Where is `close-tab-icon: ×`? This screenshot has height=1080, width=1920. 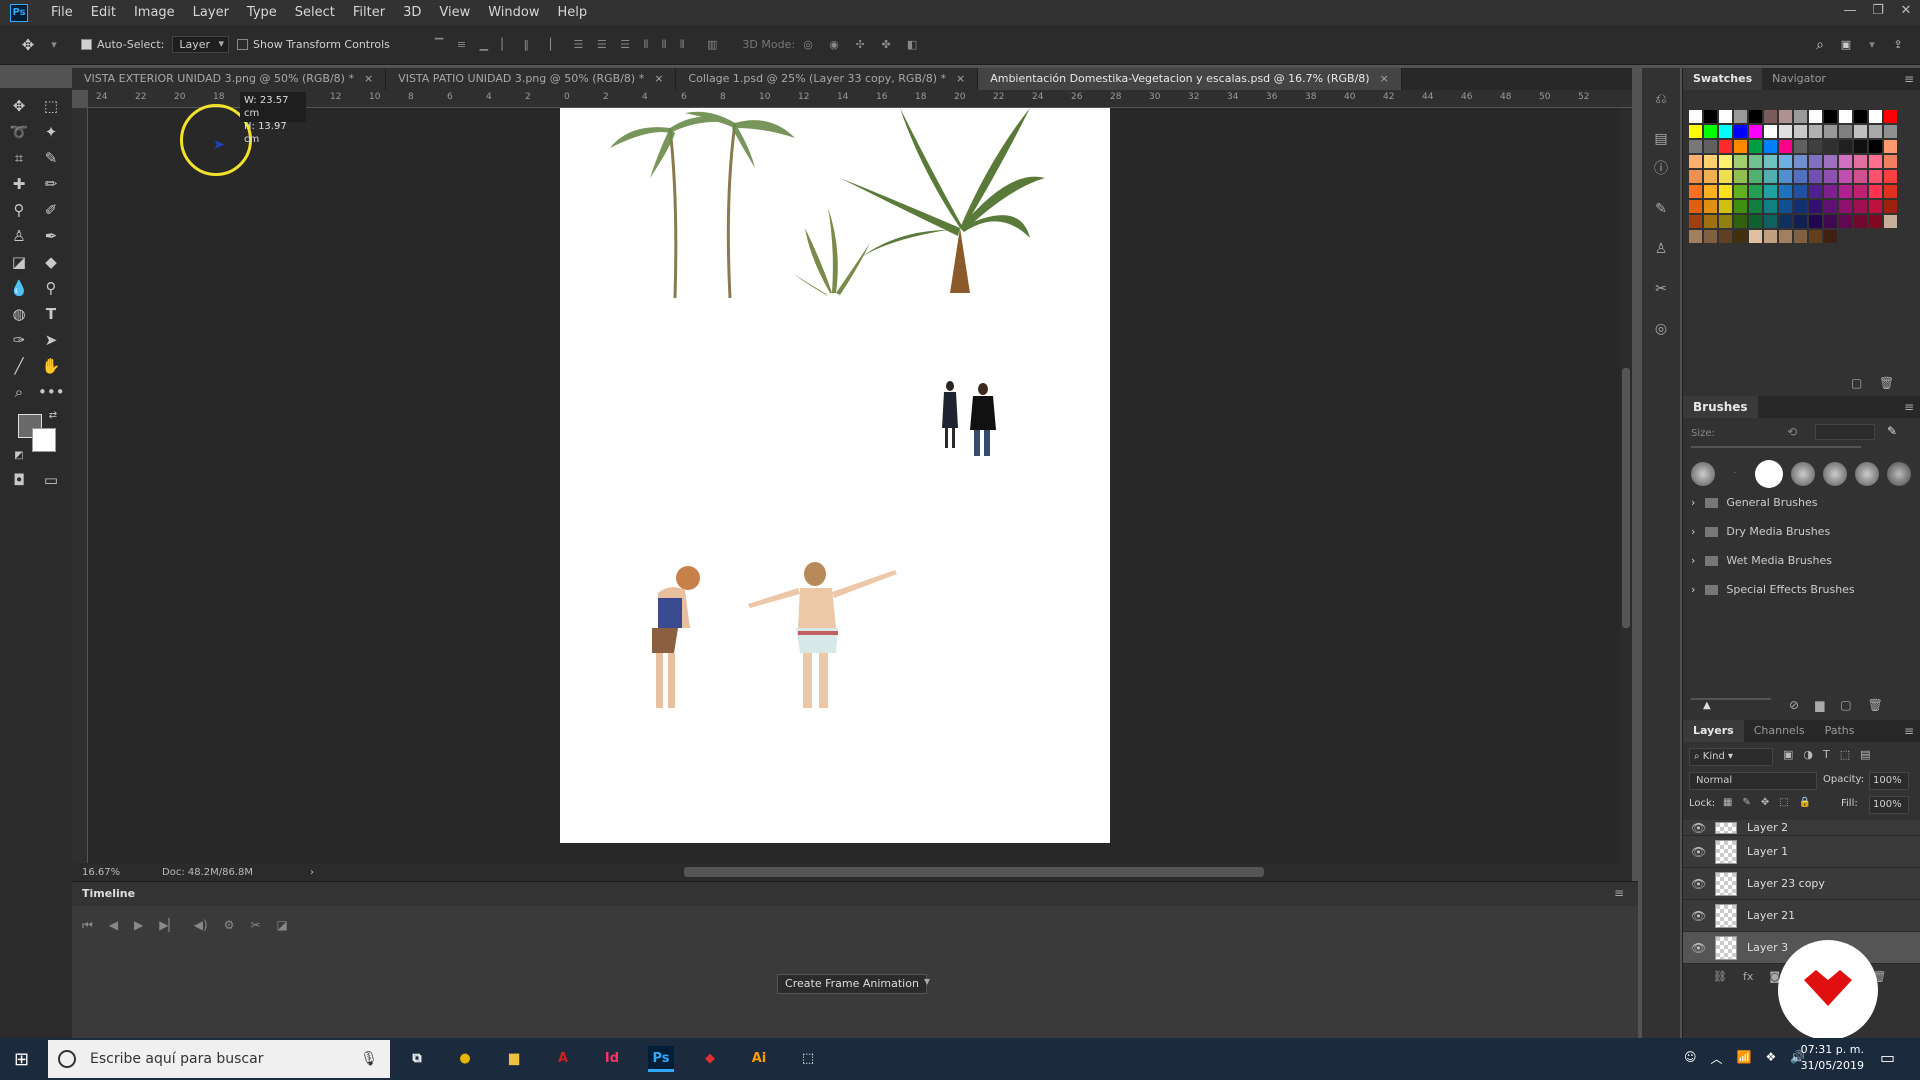 close-tab-icon: × is located at coordinates (960, 78).